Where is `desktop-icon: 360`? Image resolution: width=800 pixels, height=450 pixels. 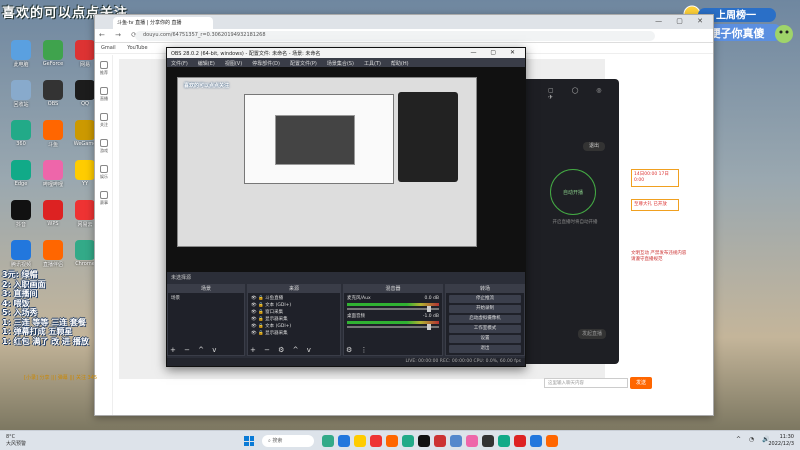
desktop-icon: 360 is located at coordinates (21, 133).